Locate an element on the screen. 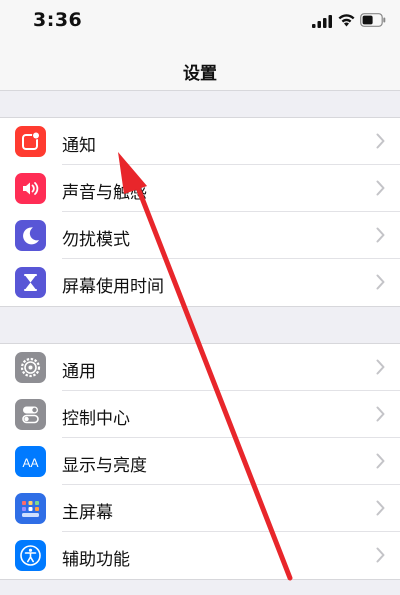 This screenshot has width=400, height=595. moon-icon is located at coordinates (30, 235).